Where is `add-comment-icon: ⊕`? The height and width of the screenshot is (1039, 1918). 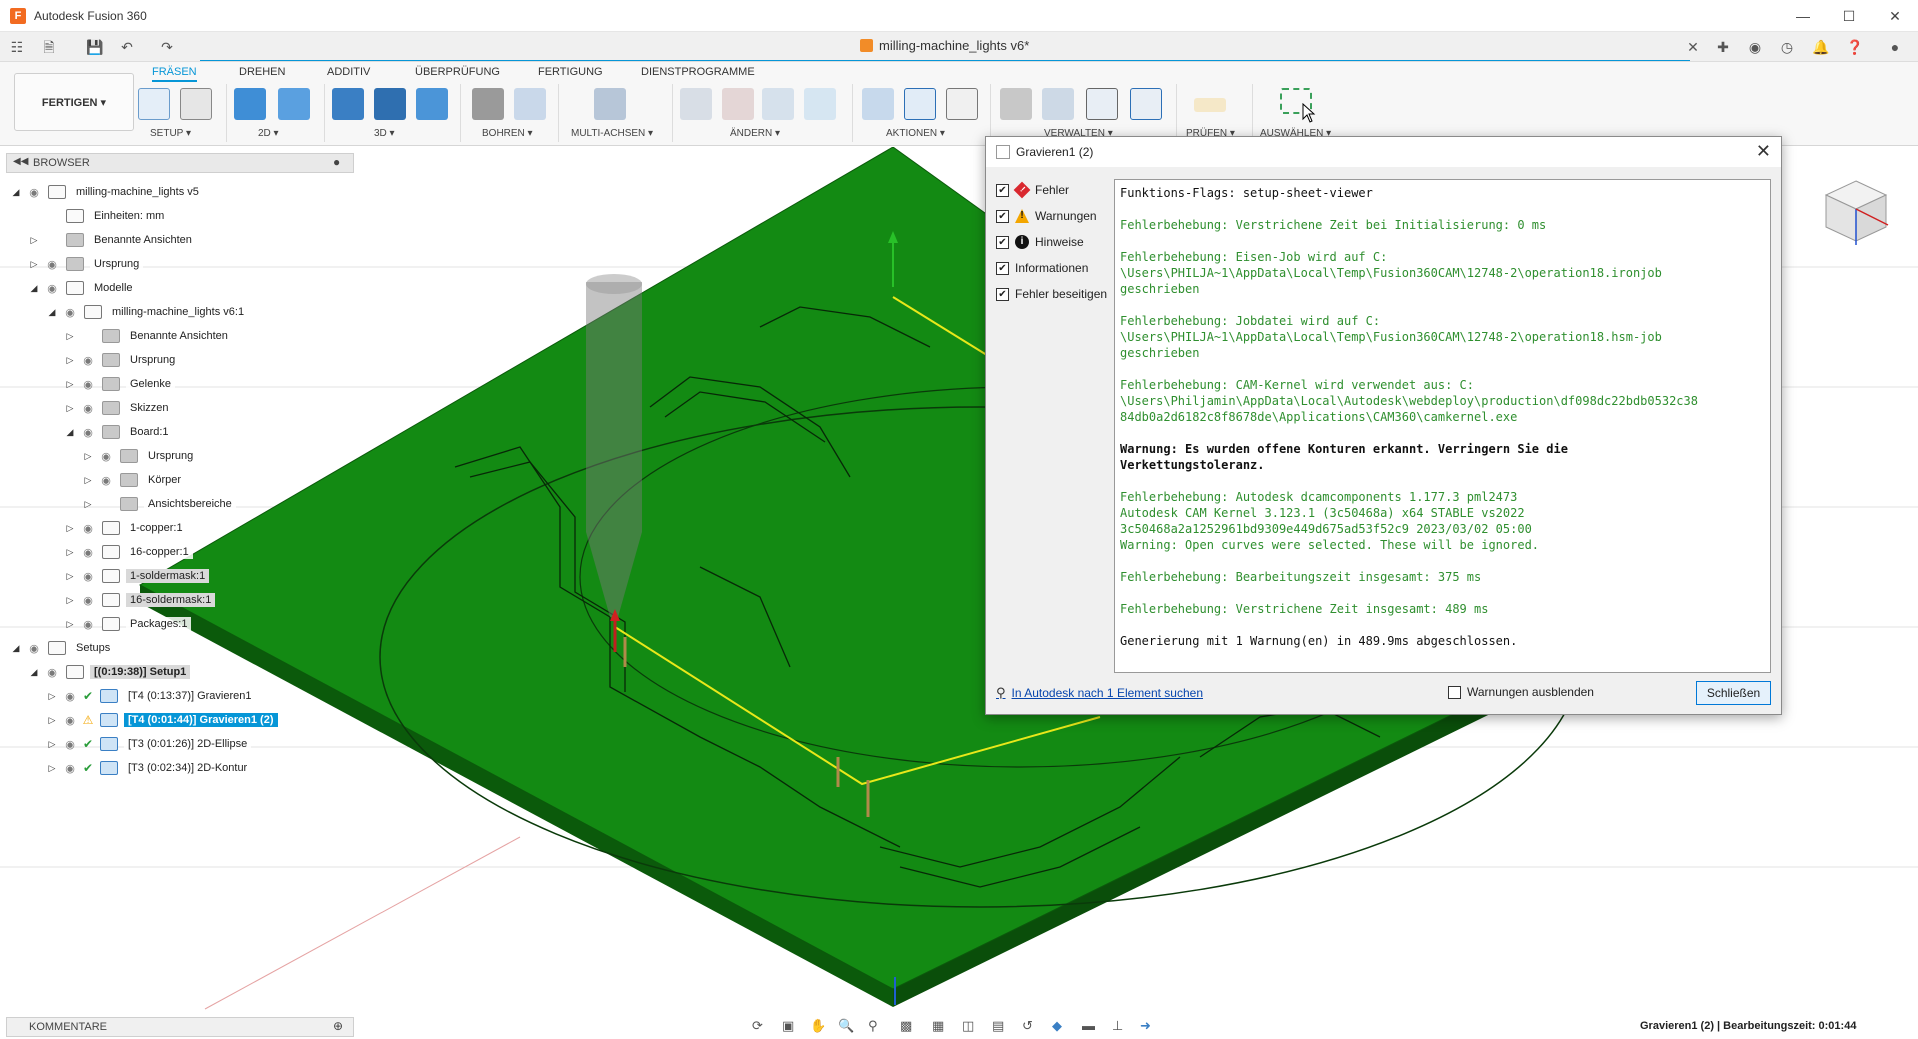 add-comment-icon: ⊕ is located at coordinates (338, 1026).